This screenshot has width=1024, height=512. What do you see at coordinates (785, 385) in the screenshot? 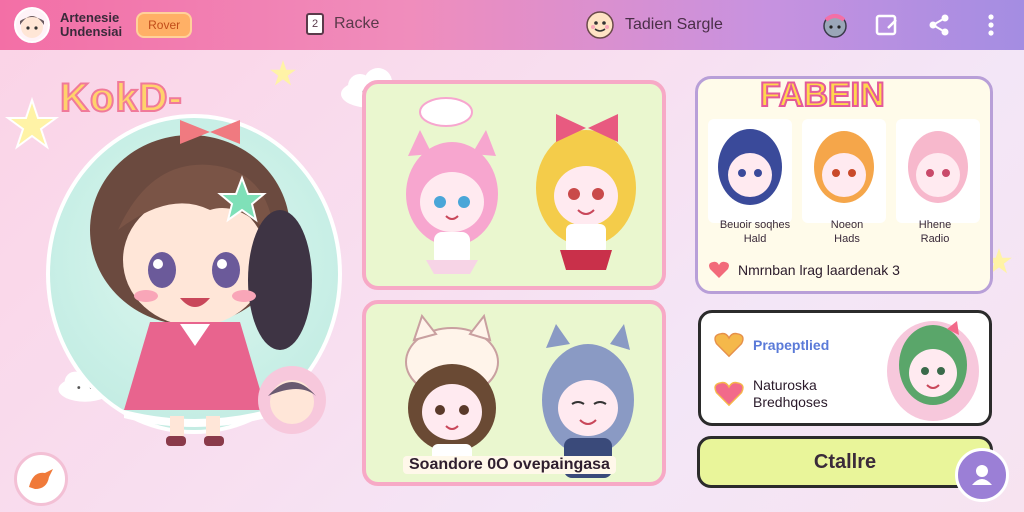
I see `feature-label-line-1: Naturoska` at bounding box center [785, 385].